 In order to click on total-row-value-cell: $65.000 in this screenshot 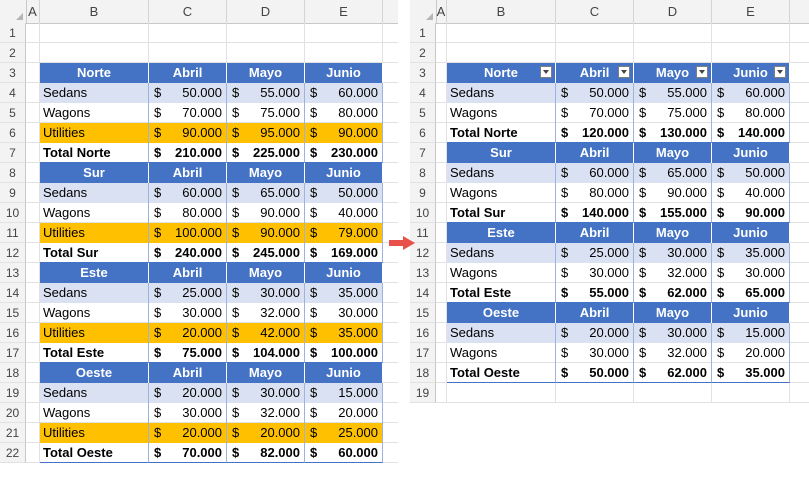, I will do `click(751, 293)`.